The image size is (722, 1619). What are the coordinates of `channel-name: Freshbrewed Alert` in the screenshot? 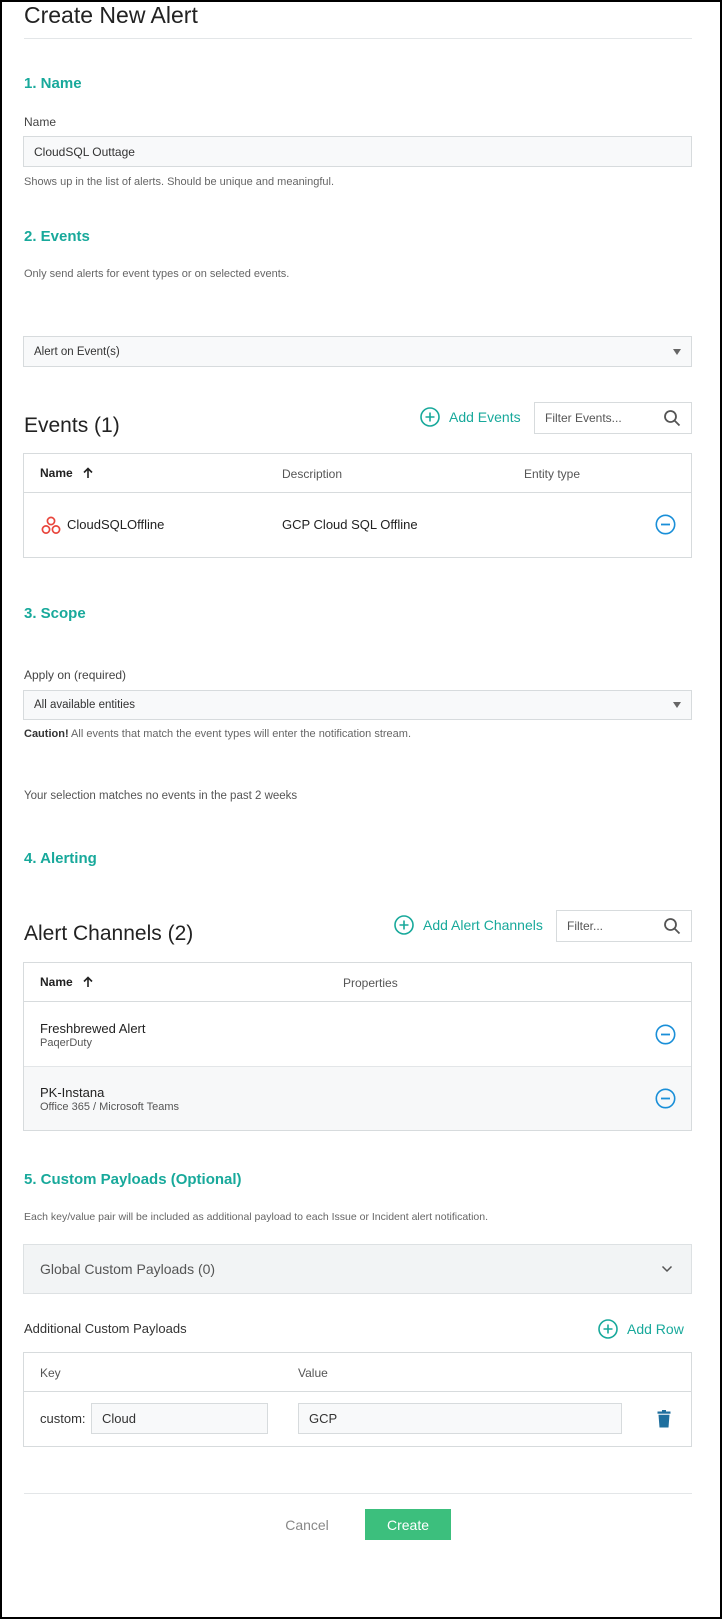 It's located at (93, 1028).